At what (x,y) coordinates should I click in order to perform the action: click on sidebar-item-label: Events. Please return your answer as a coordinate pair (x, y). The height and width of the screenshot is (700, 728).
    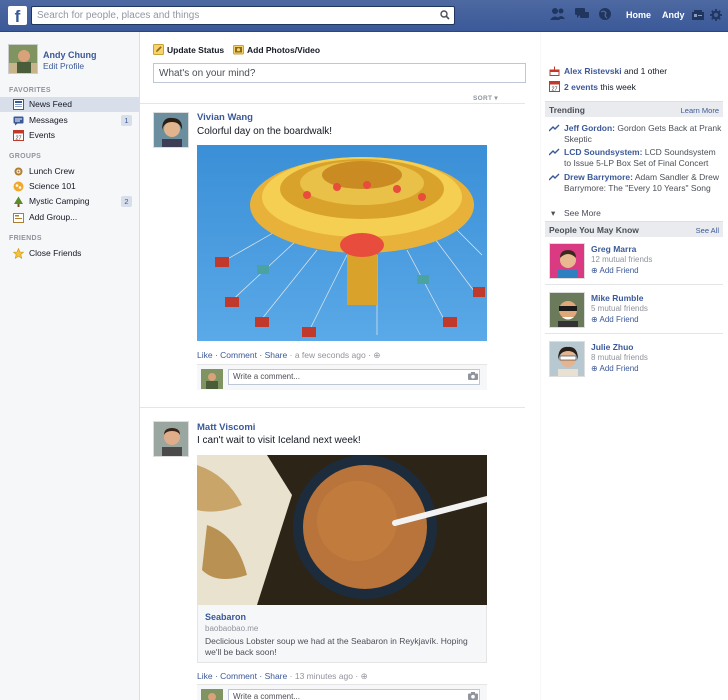
    Looking at the image, I should click on (42, 135).